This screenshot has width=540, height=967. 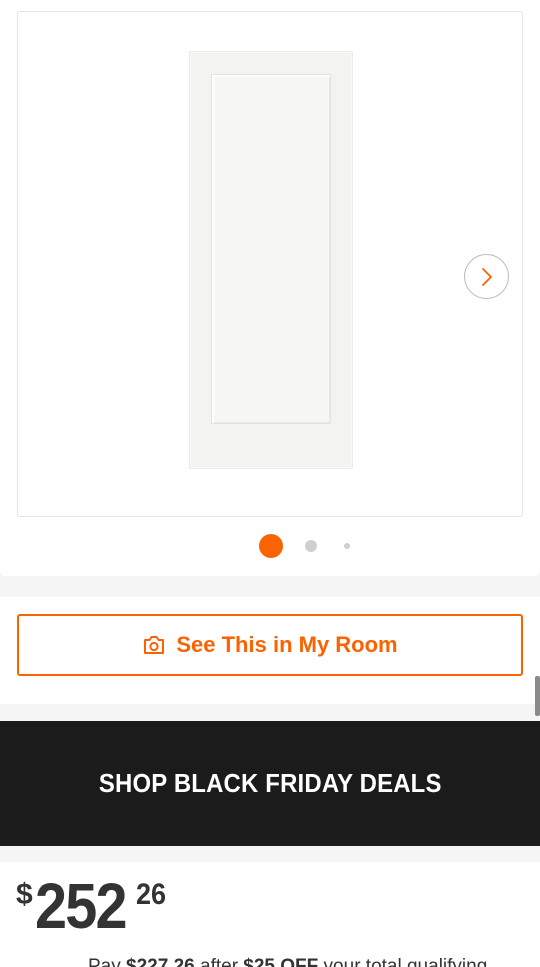 I want to click on see-in-room-section: See This in My Room, so click(x=270, y=650).